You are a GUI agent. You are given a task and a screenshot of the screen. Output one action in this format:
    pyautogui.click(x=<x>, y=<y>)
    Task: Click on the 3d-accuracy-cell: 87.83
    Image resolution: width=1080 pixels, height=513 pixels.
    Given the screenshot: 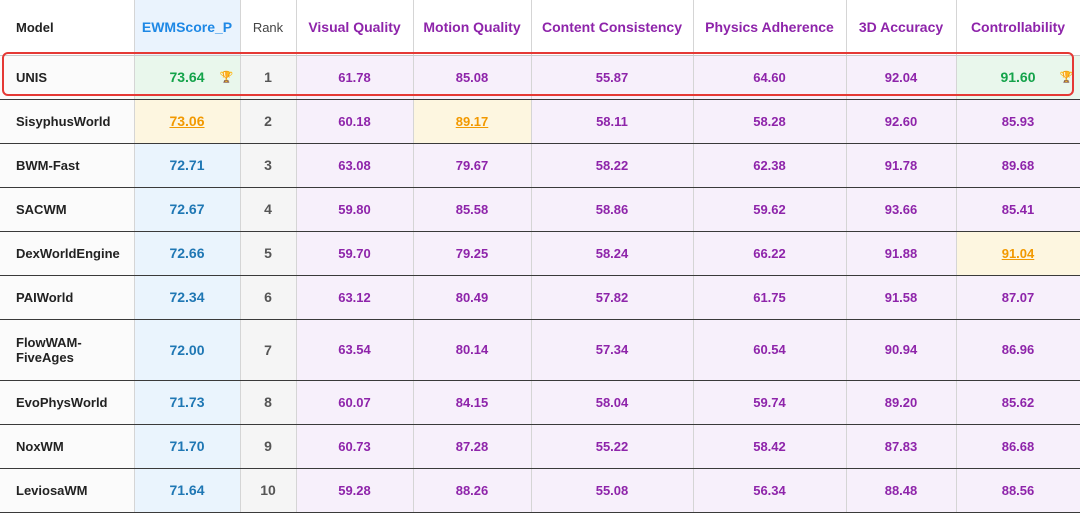 What is the action you would take?
    pyautogui.click(x=901, y=446)
    